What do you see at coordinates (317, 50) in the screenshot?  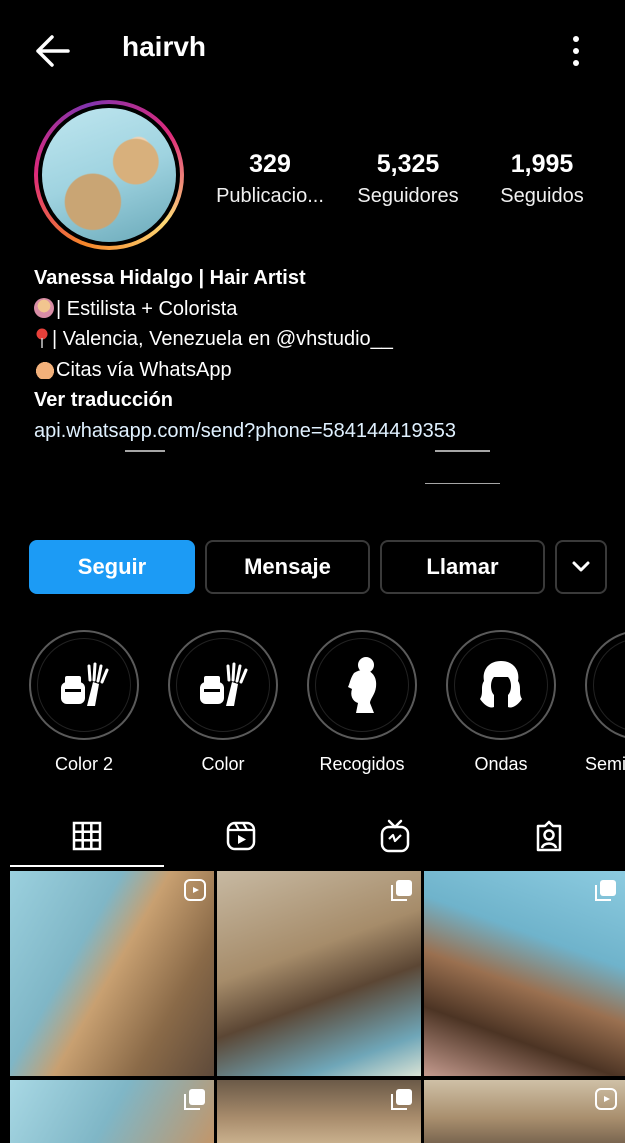 I see `top-bar: hairvh` at bounding box center [317, 50].